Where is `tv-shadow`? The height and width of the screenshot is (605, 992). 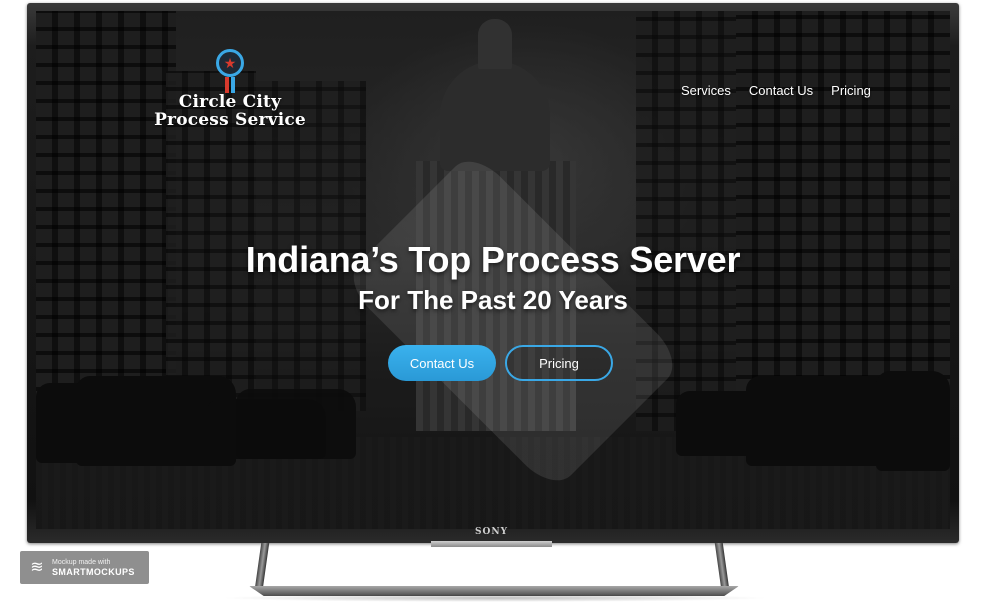
tv-shadow is located at coordinates (495, 598).